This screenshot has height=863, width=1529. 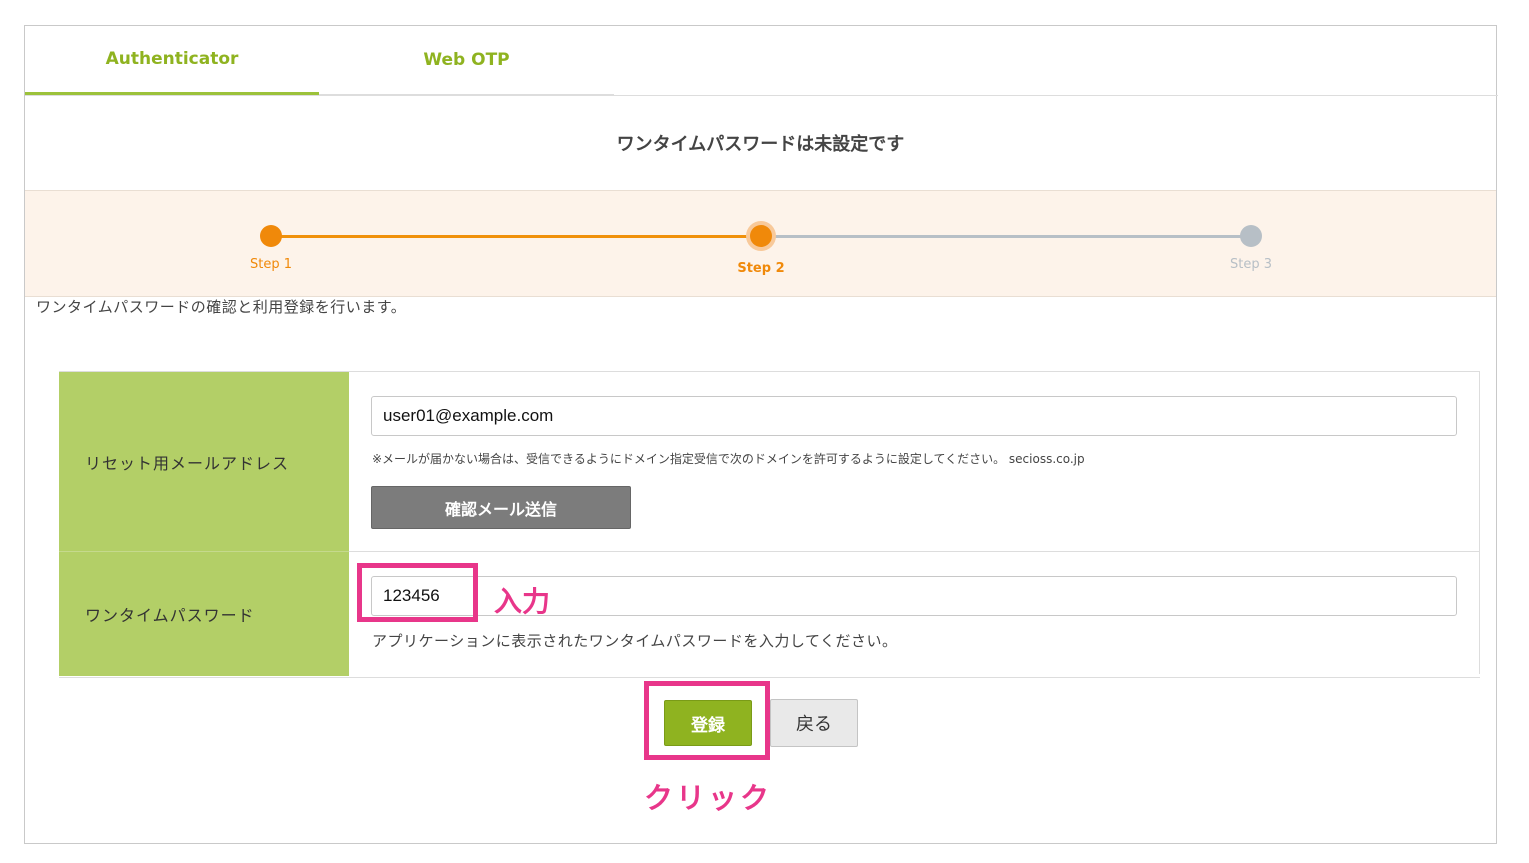 What do you see at coordinates (707, 720) in the screenshot?
I see `register-highlight-box` at bounding box center [707, 720].